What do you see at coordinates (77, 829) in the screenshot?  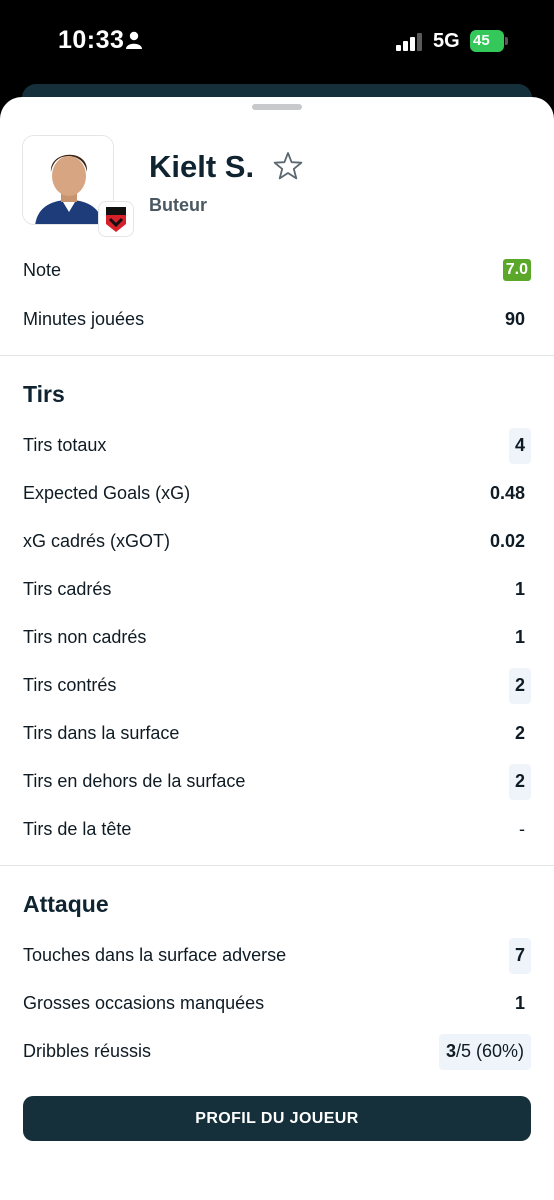 I see `stat-label: Tirs de la tête` at bounding box center [77, 829].